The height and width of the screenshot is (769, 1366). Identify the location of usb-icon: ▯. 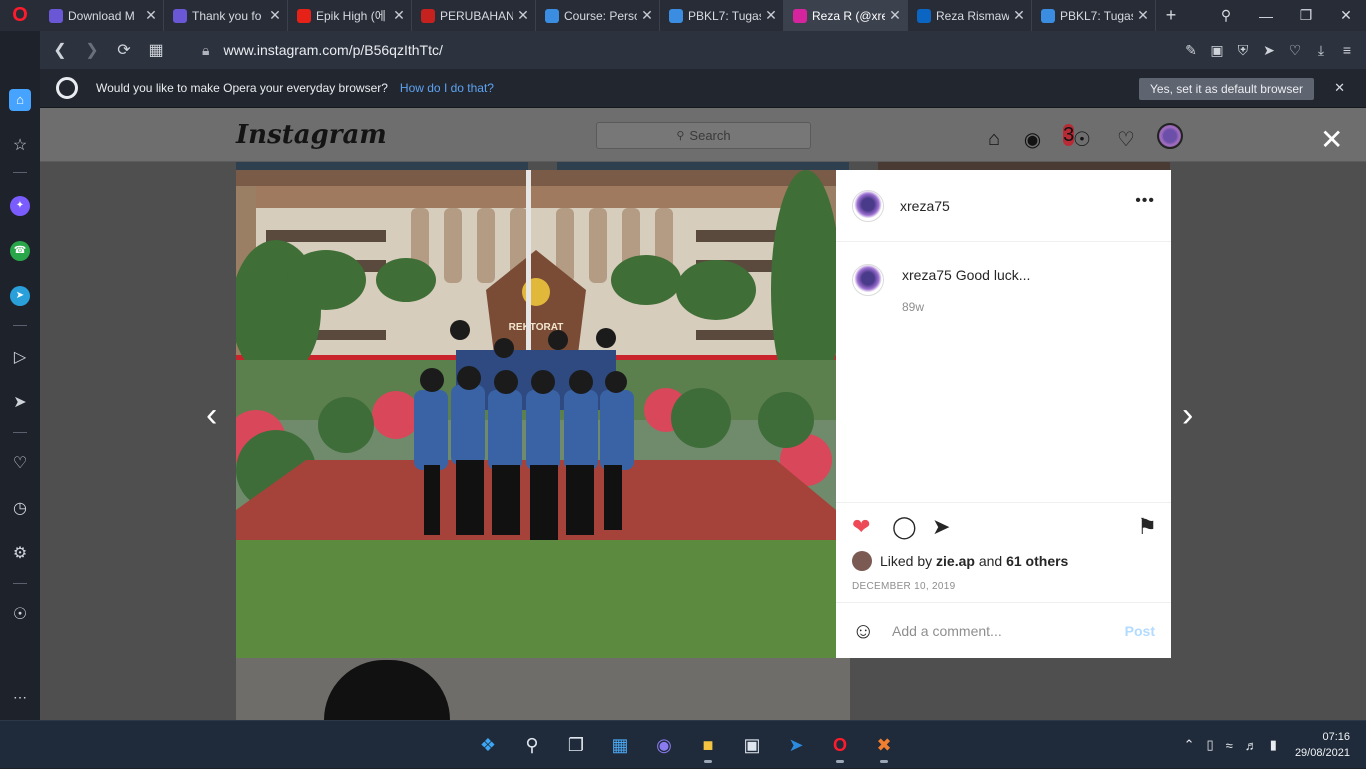
(1209, 745).